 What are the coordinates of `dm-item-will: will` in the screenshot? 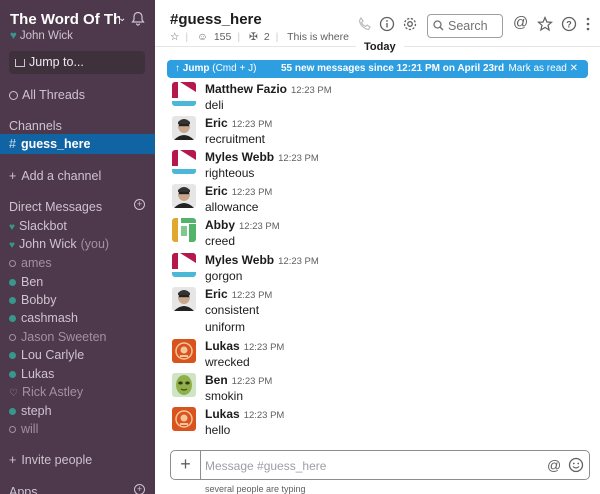 It's located at (23, 429).